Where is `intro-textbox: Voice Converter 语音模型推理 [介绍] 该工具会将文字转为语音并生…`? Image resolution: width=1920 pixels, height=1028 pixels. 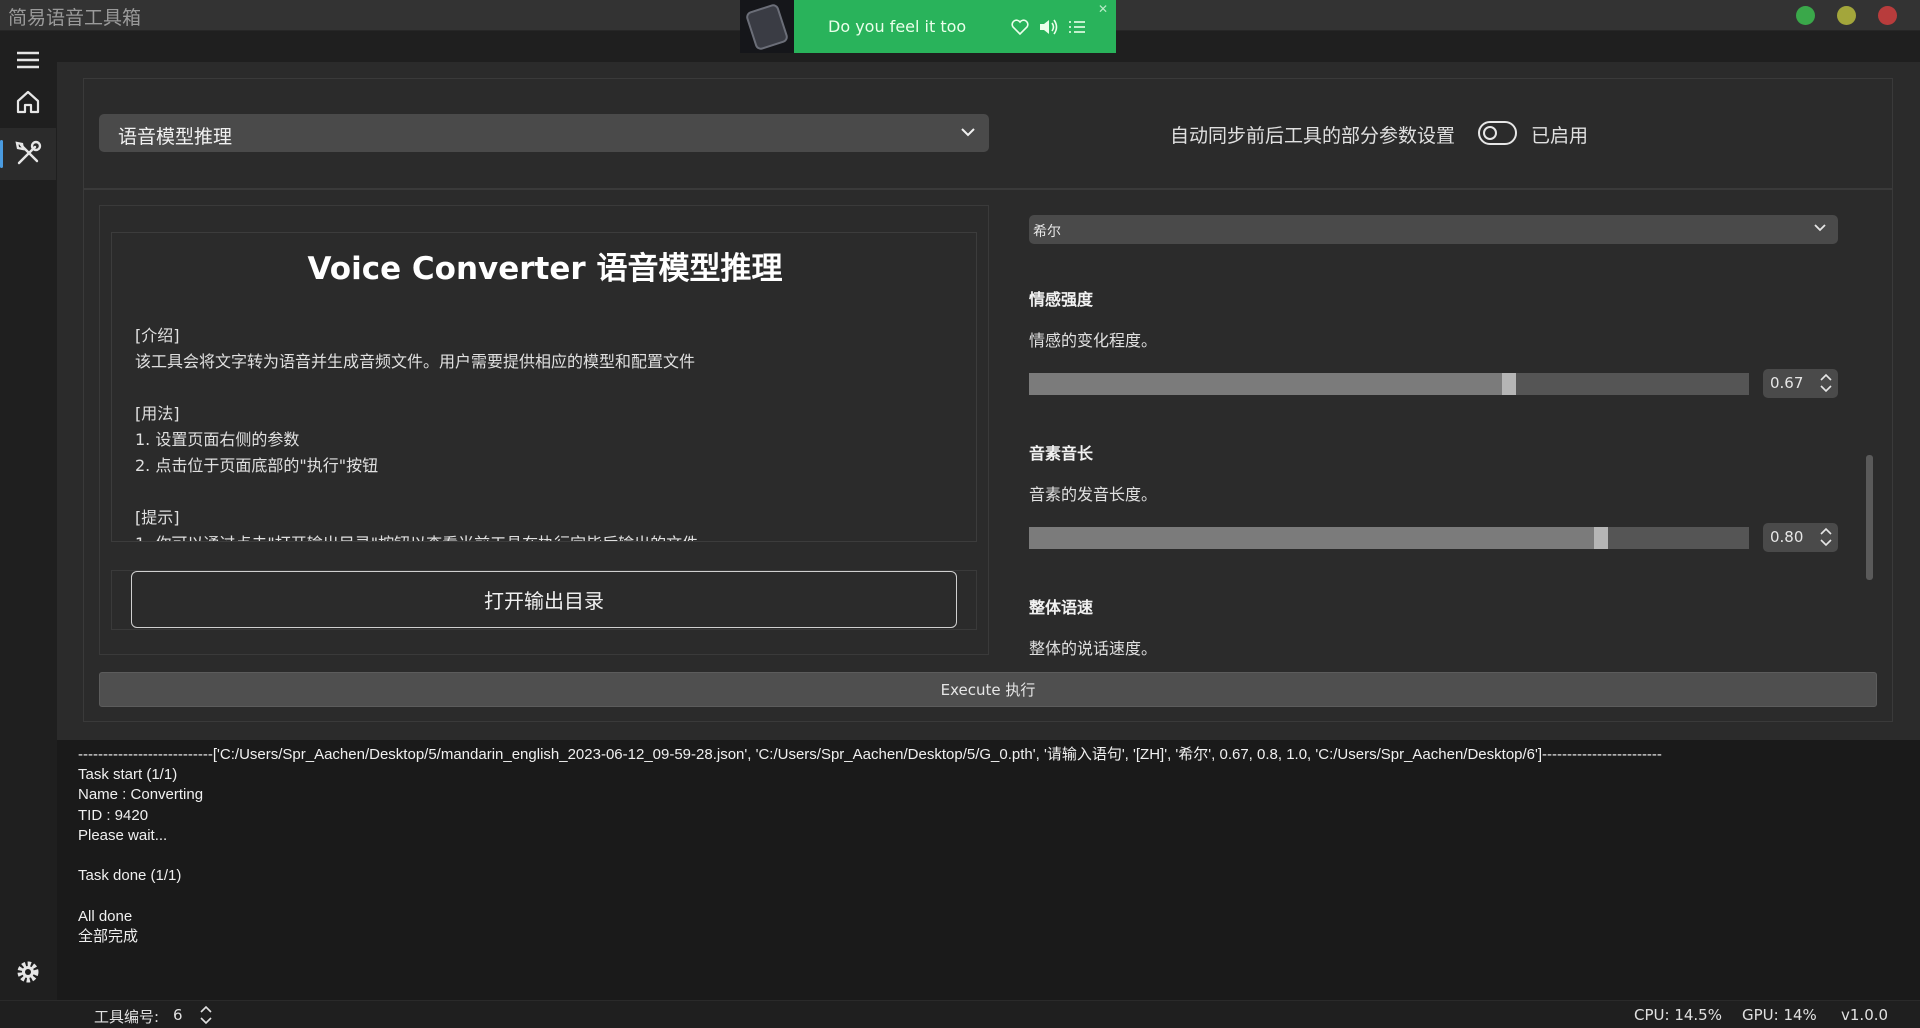
intro-textbox: Voice Converter 语音模型推理 [介绍] 该工具会将文字转为语音并生… is located at coordinates (544, 387).